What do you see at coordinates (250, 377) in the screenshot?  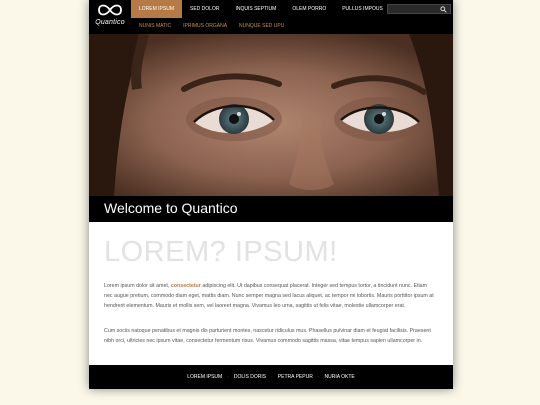 I see `footer-link-dolis-doris: DOLIS DORIS` at bounding box center [250, 377].